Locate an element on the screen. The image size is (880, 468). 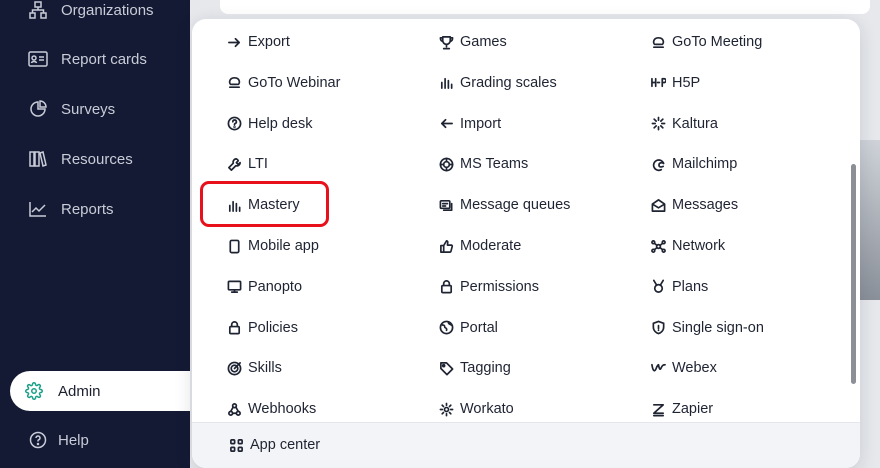
network-icon is located at coordinates (658, 246).